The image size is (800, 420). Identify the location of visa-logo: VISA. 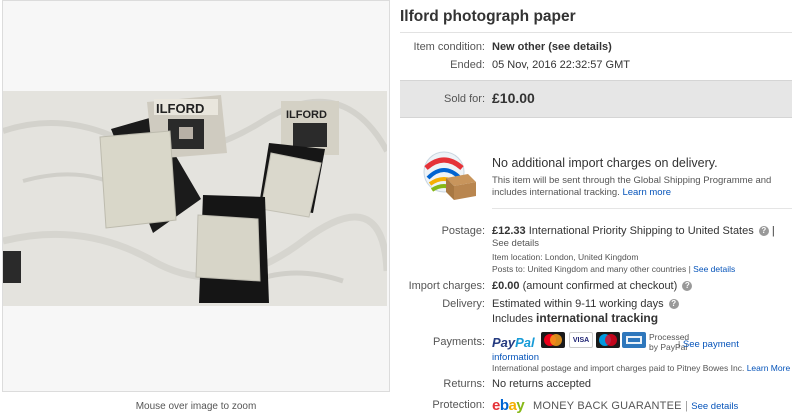
(581, 340).